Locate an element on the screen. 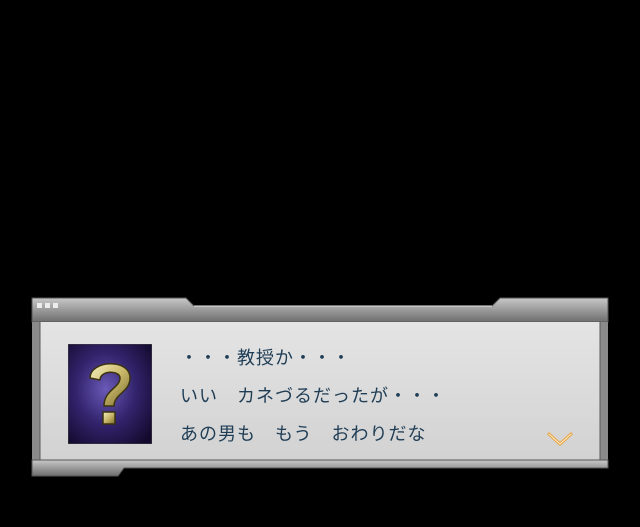 The width and height of the screenshot is (640, 527). dialog-line-2: いい カネづるだったが・・・ is located at coordinates (313, 396).